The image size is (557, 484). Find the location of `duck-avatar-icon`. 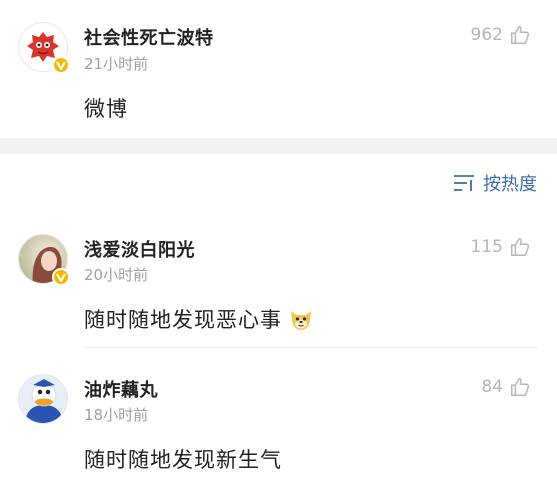

duck-avatar-icon is located at coordinates (44, 401).